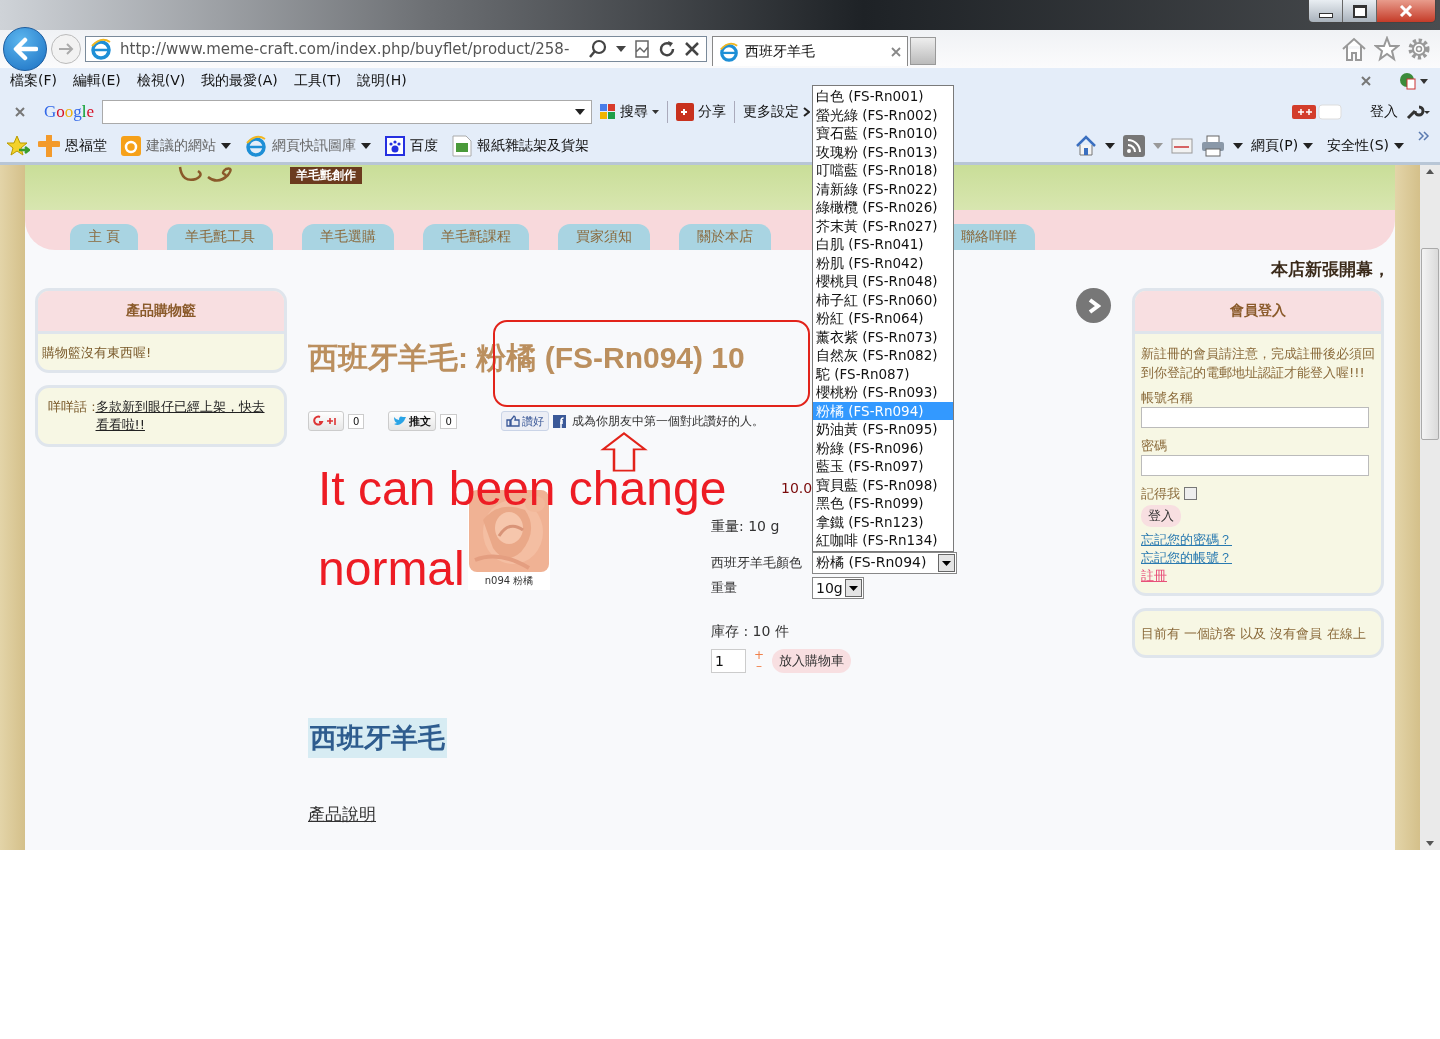 The width and height of the screenshot is (1440, 1039). Describe the element at coordinates (396, 49) in the screenshot. I see `address-field: http://www.meme-craft.com/index.php/buyflet/product/258-` at that location.